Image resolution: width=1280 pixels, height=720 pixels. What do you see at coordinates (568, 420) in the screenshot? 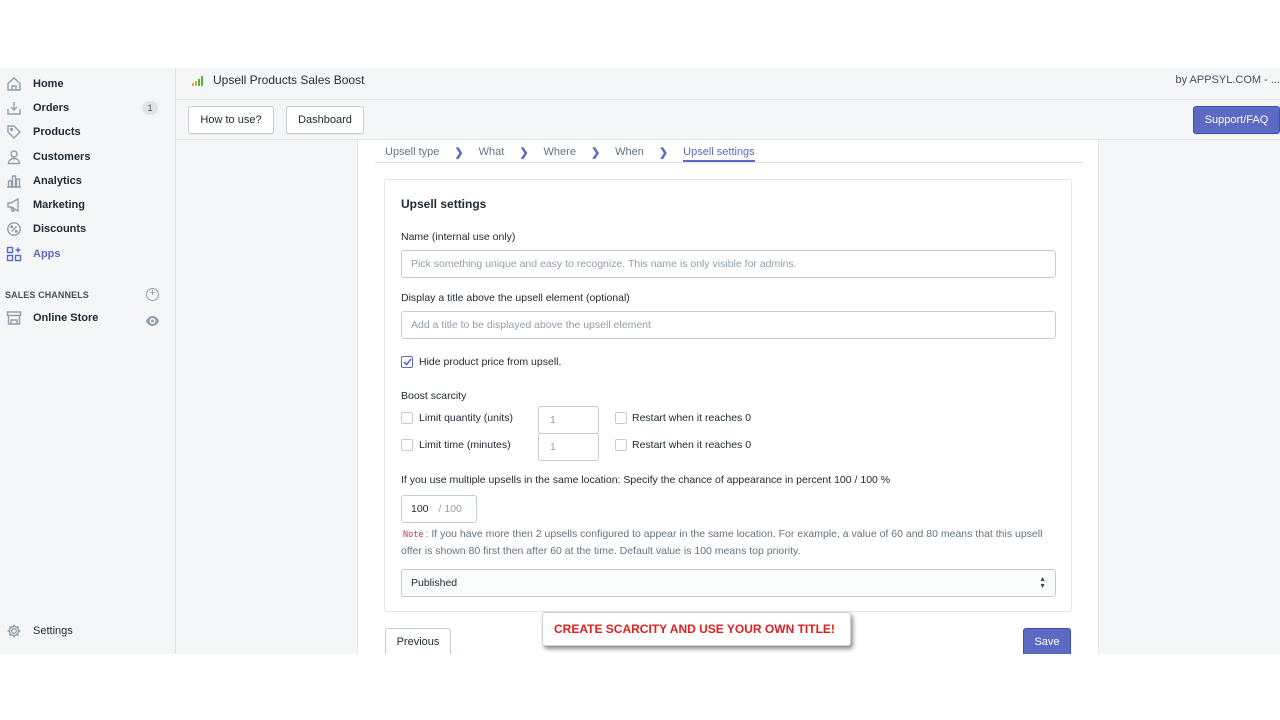
I see `limit-quantity-input: 1` at bounding box center [568, 420].